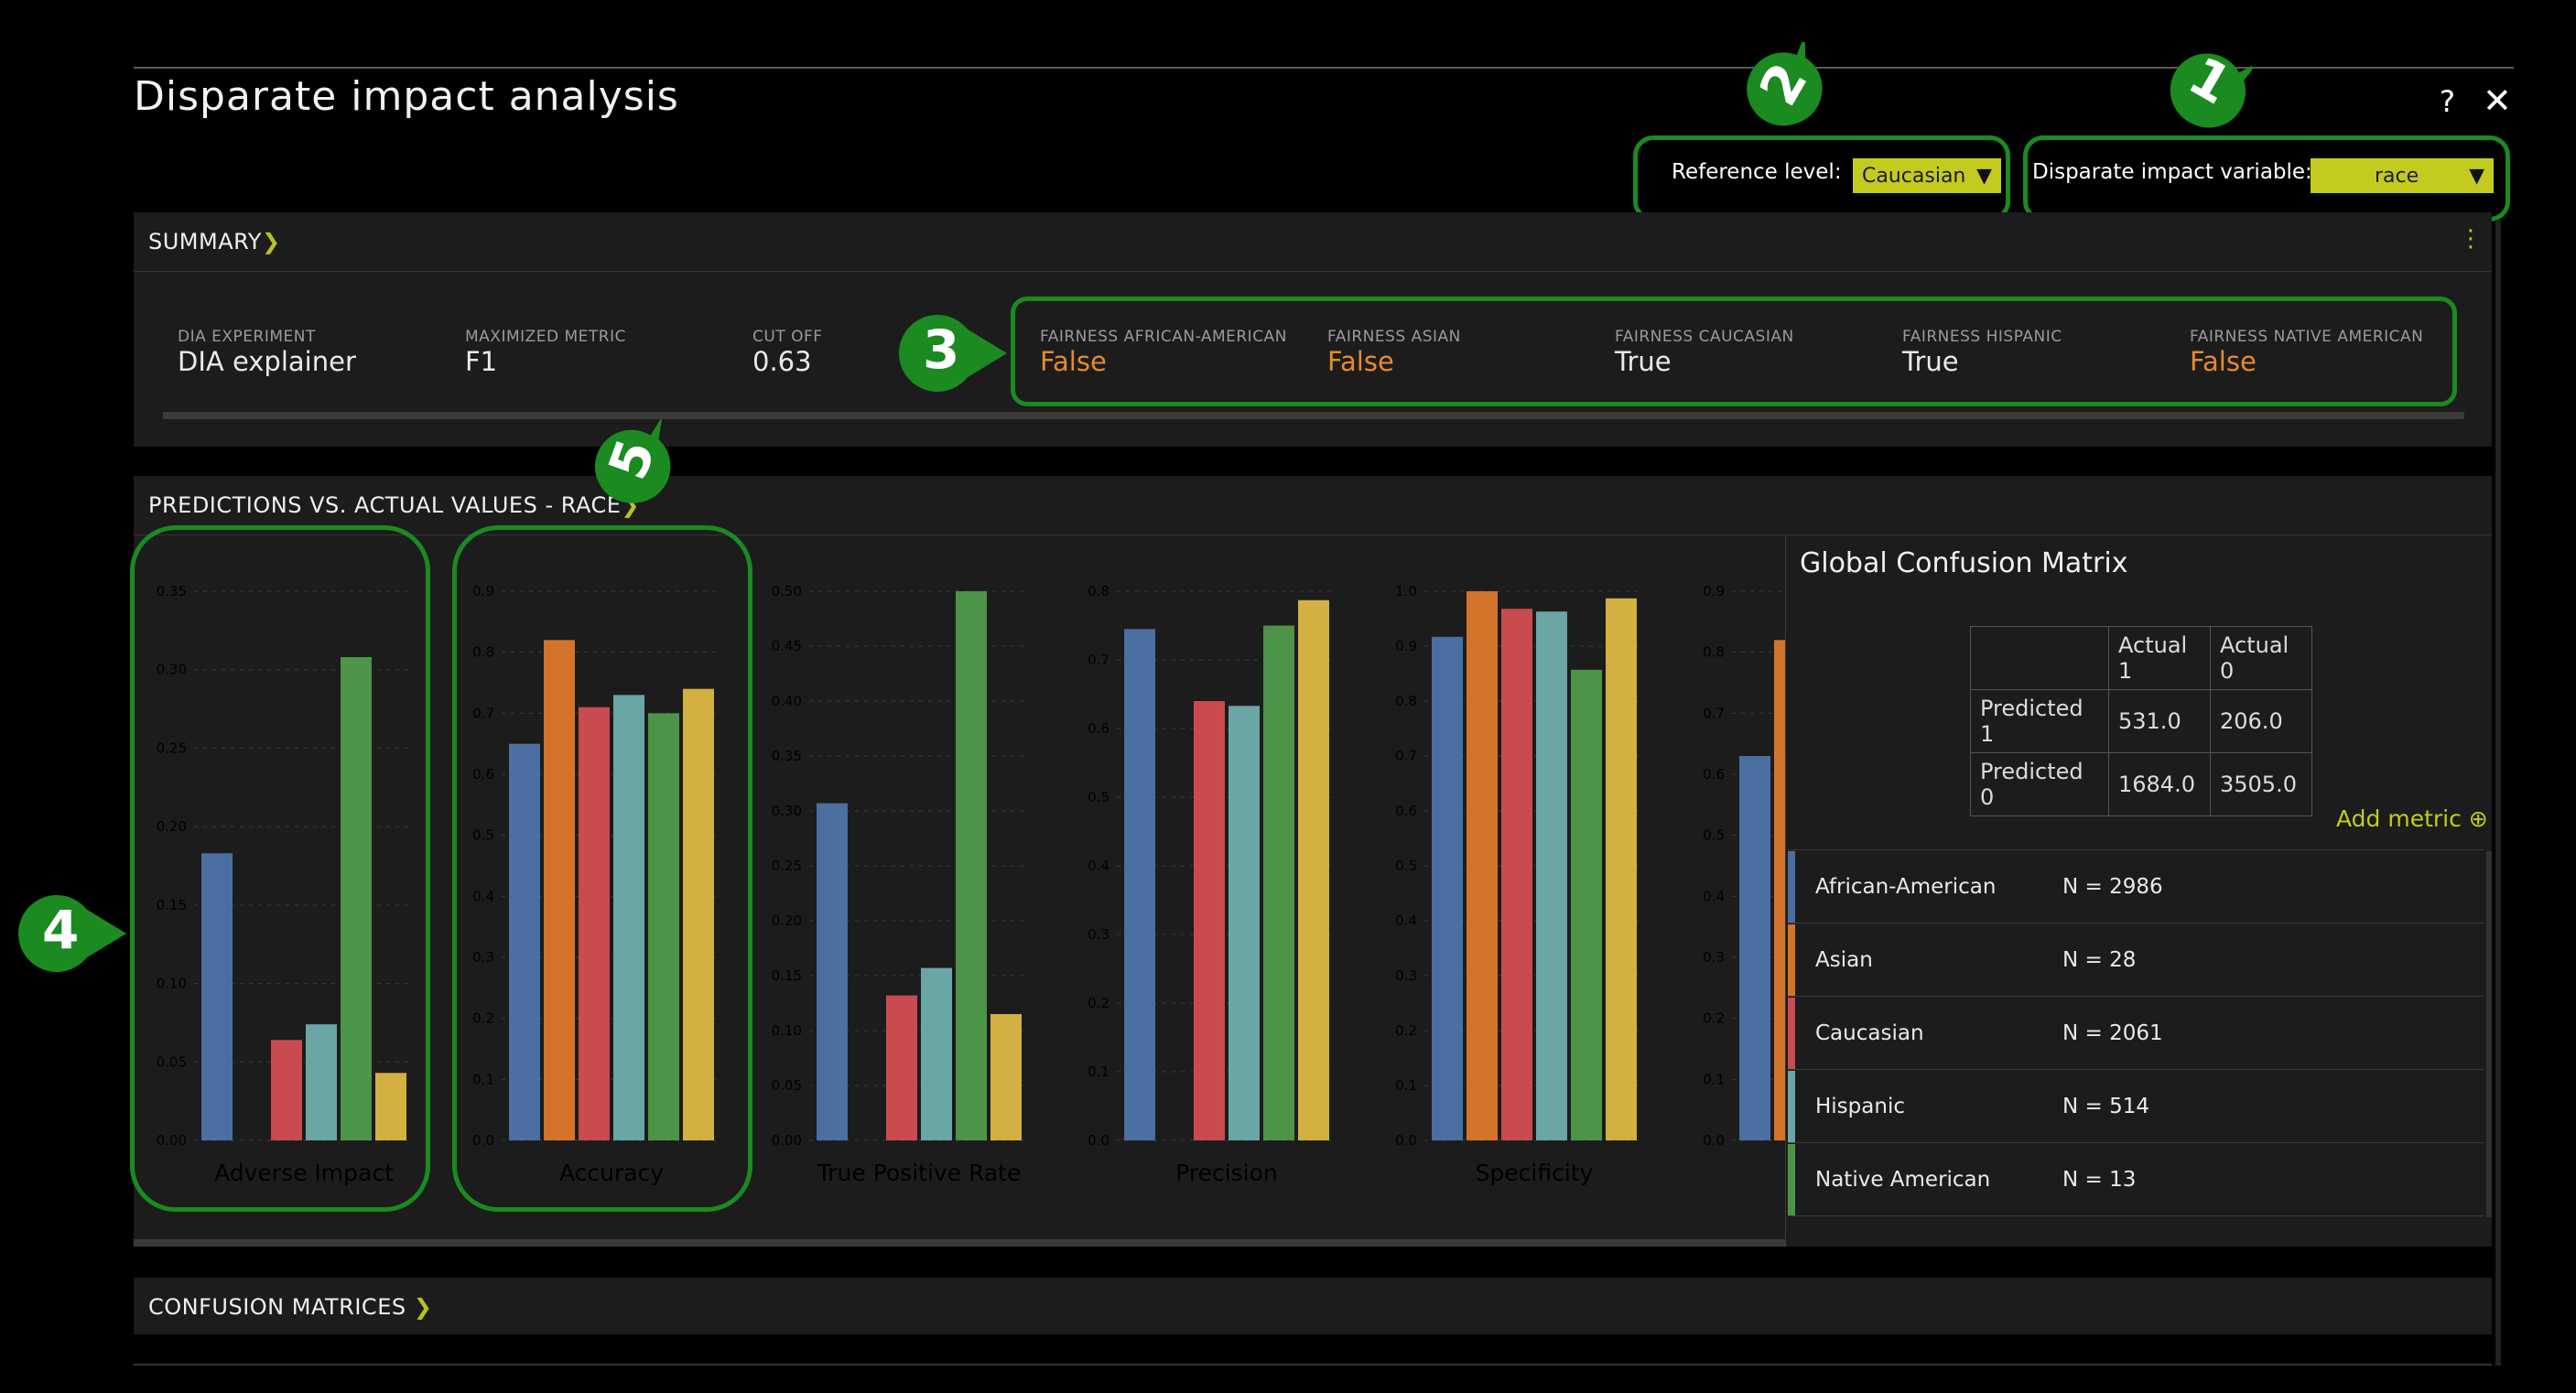 The width and height of the screenshot is (2576, 1393). What do you see at coordinates (1227, 1173) in the screenshot?
I see `chart-title: Precision` at bounding box center [1227, 1173].